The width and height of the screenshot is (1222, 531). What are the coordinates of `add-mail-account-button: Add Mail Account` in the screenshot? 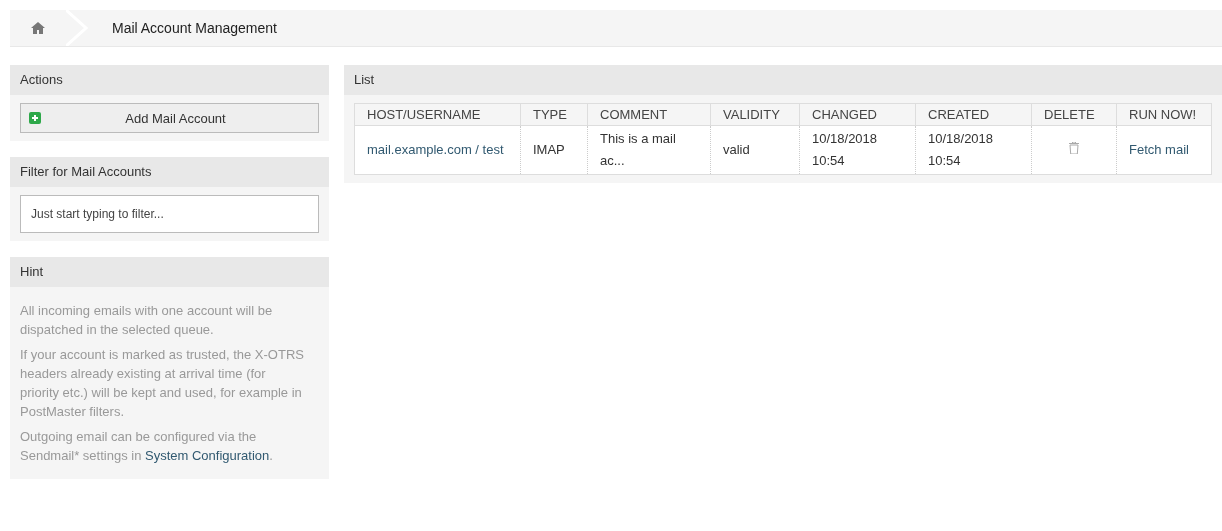 It's located at (169, 118).